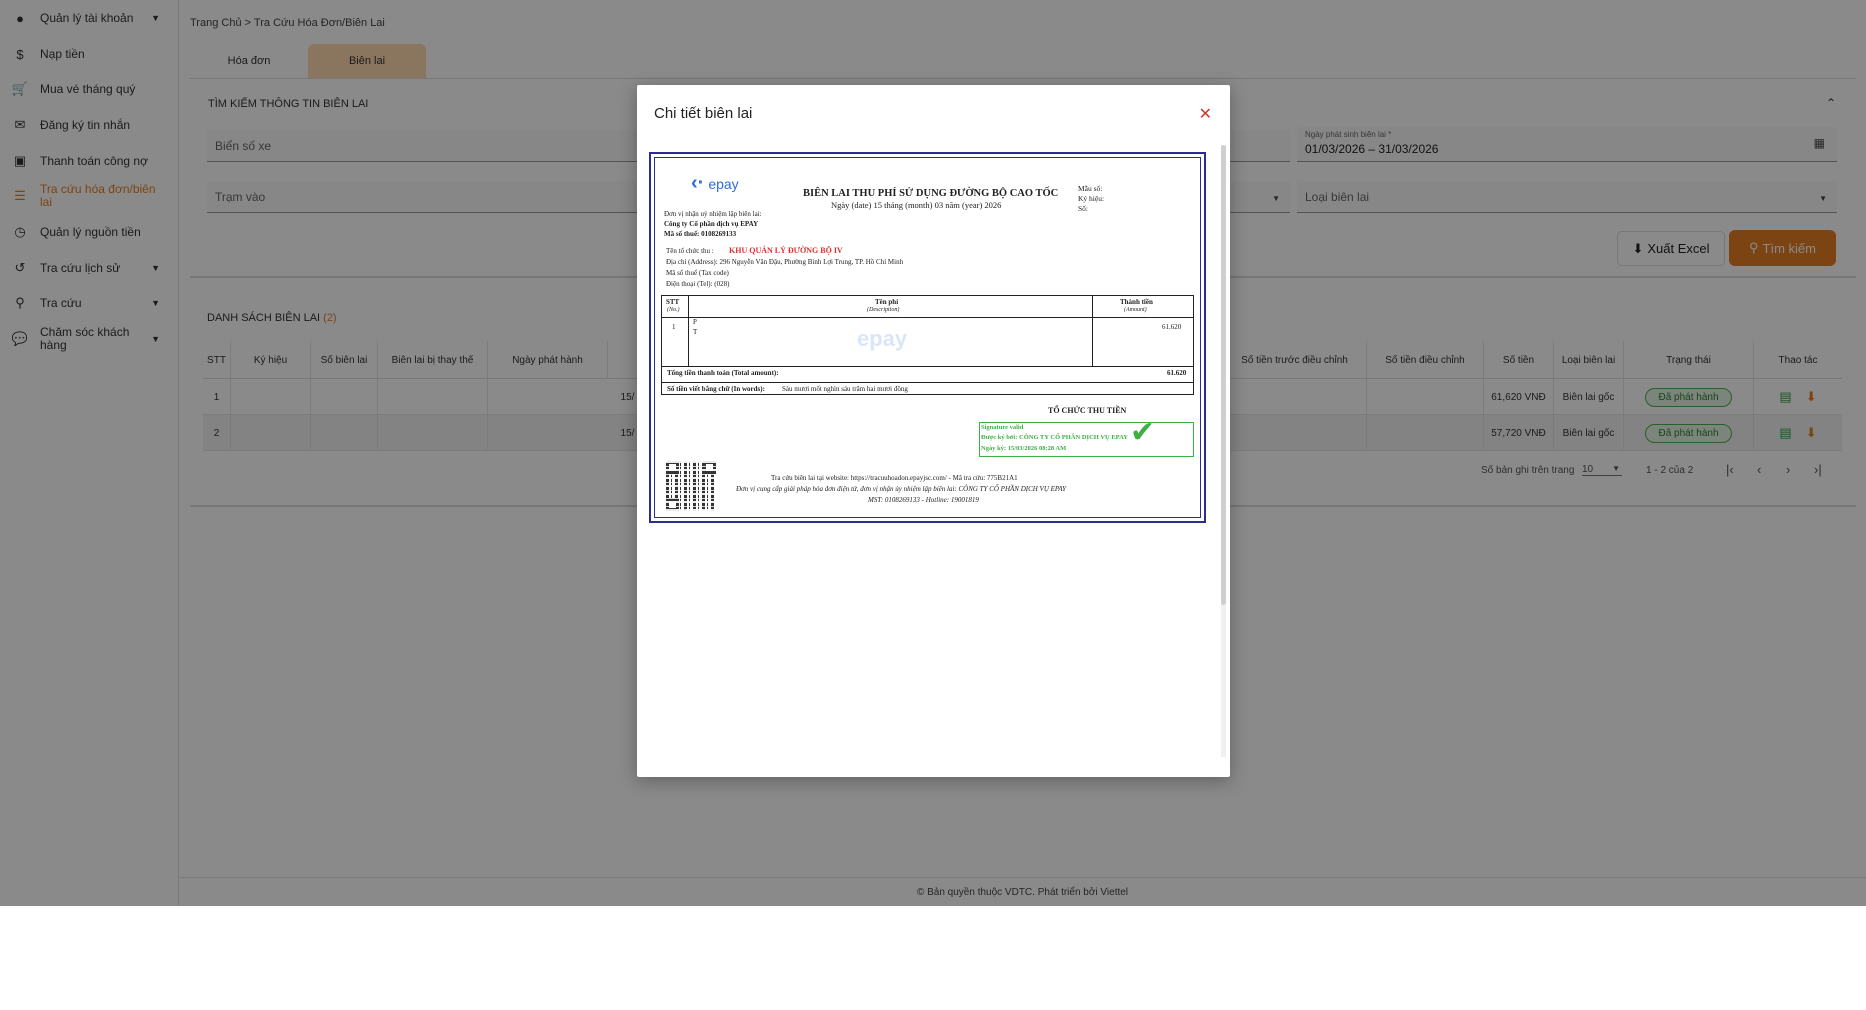 The width and height of the screenshot is (1866, 1010). Describe the element at coordinates (673, 302) in the screenshot. I see `th-stt: STT` at that location.